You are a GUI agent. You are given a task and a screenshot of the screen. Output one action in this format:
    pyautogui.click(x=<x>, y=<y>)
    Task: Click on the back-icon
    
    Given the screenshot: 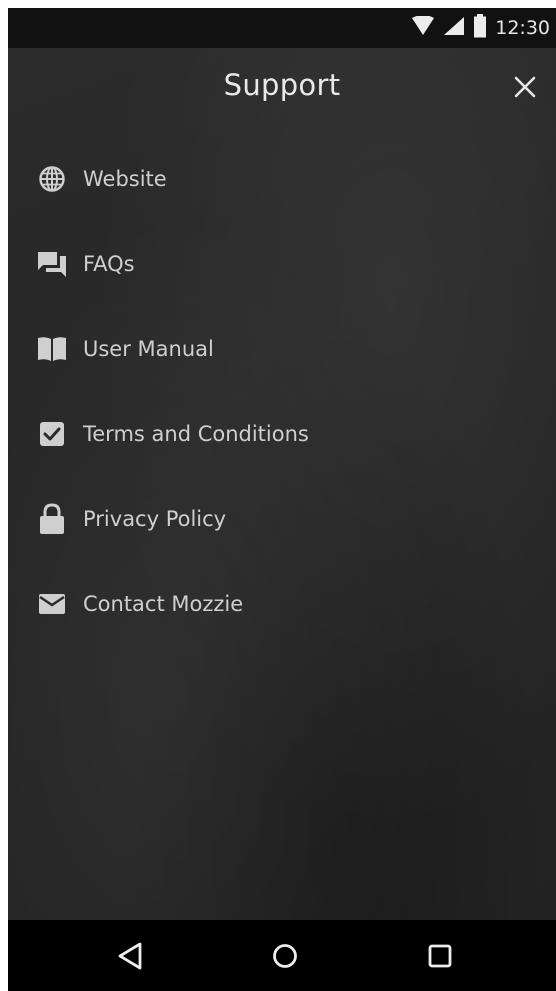 What is the action you would take?
    pyautogui.click(x=130, y=956)
    